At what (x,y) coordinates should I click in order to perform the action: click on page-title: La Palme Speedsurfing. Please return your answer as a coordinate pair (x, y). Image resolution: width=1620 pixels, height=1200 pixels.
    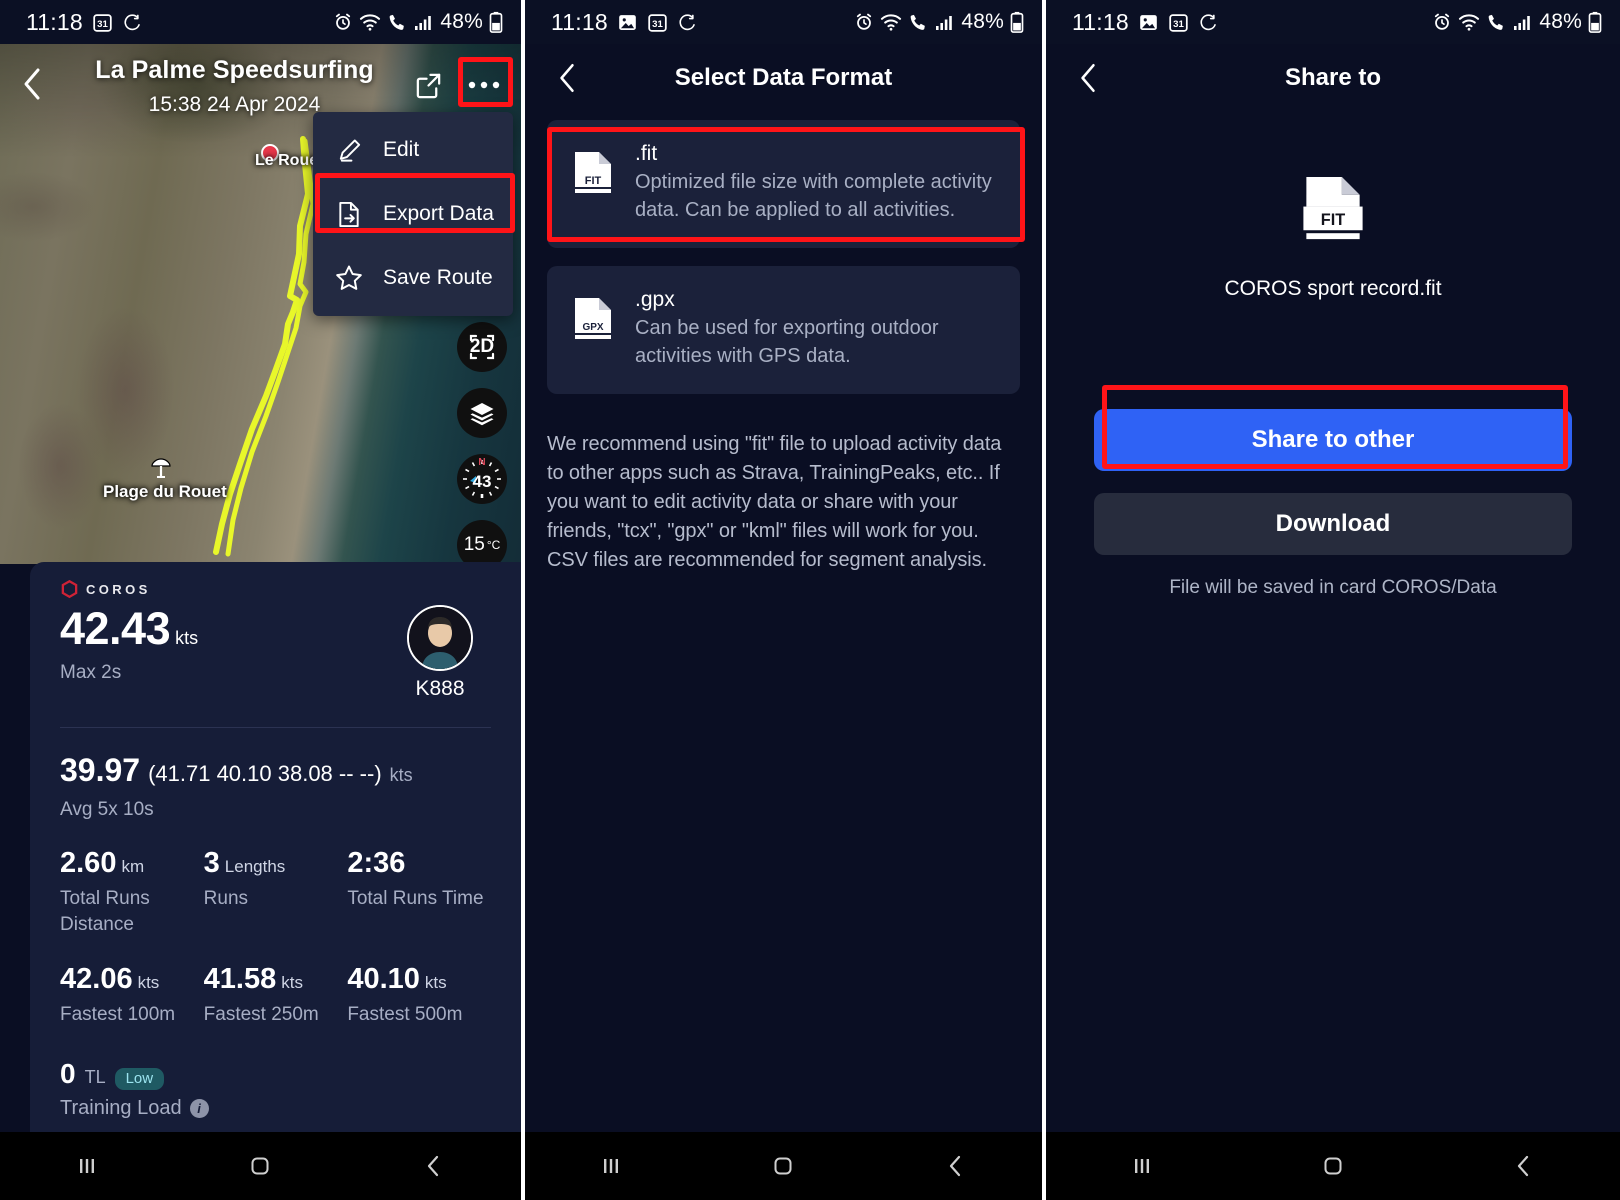
    Looking at the image, I should click on (234, 70).